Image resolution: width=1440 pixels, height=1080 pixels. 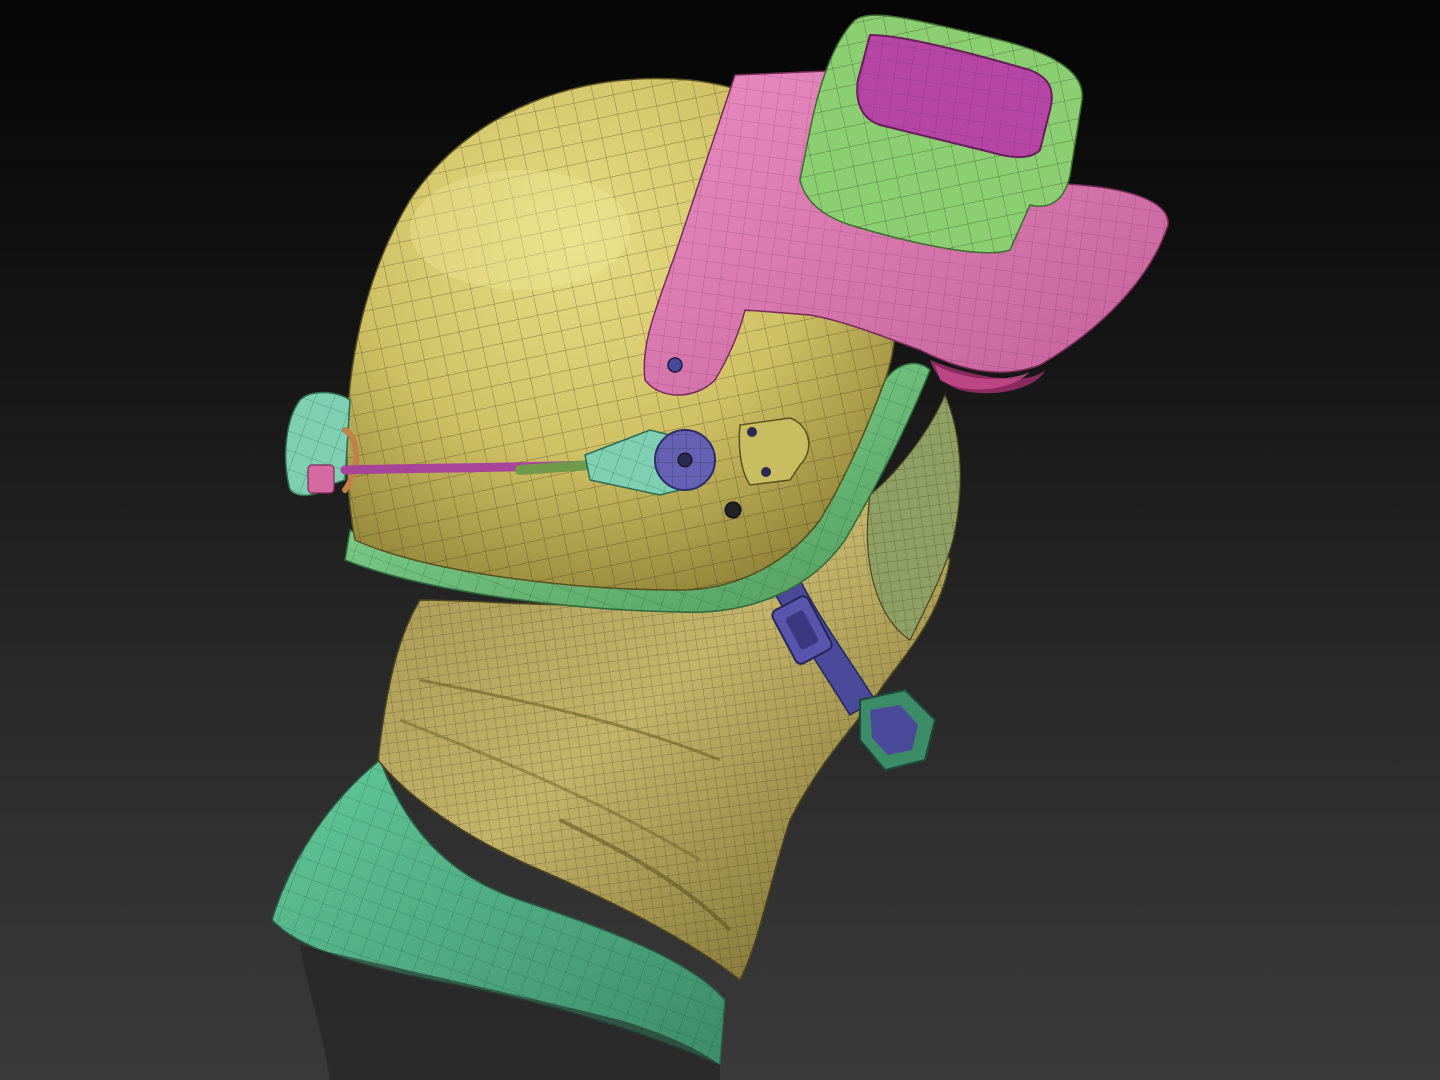 What do you see at coordinates (685, 460) in the screenshot?
I see `pivot-screw` at bounding box center [685, 460].